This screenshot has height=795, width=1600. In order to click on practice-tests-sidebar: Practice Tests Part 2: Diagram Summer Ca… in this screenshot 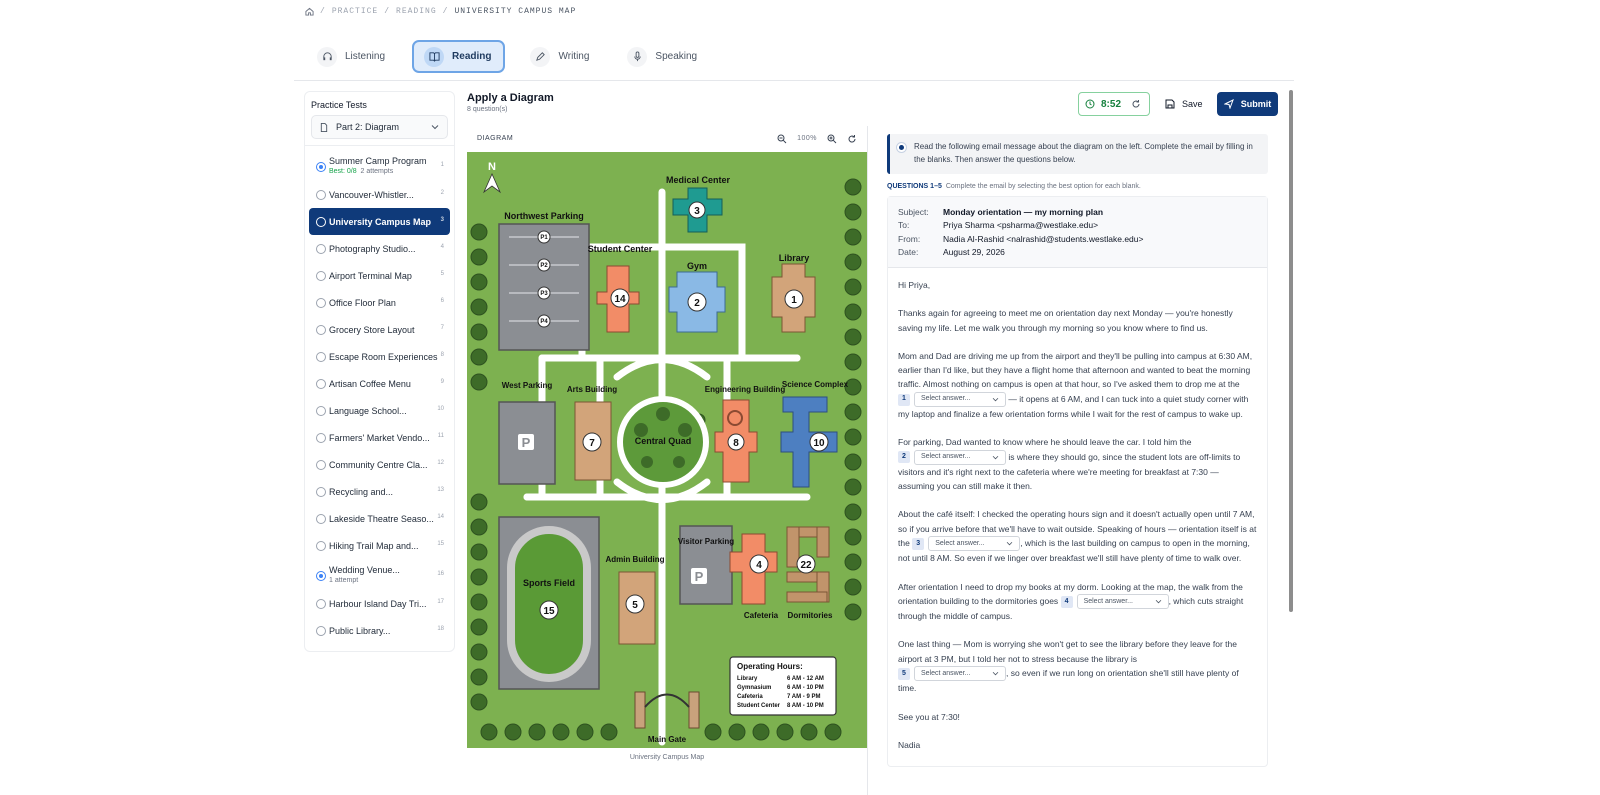, I will do `click(379, 371)`.